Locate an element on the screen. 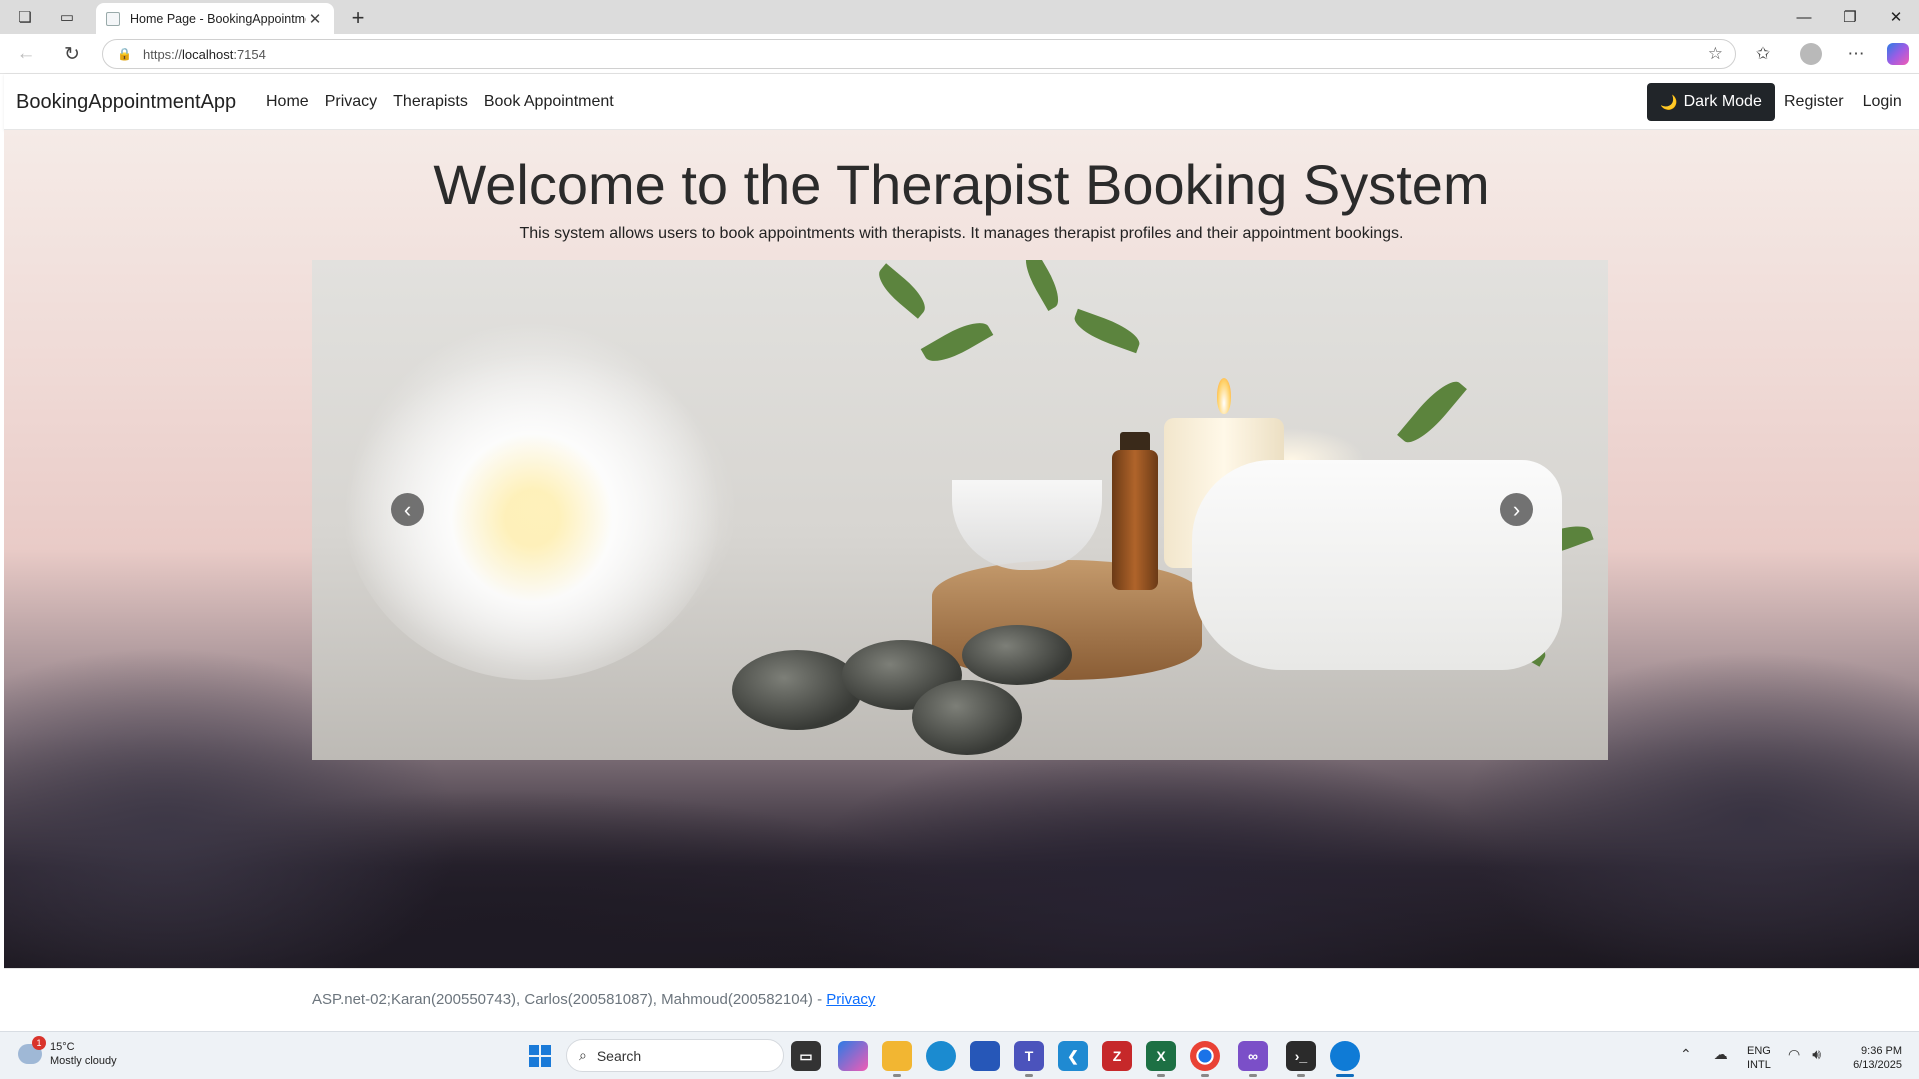 Image resolution: width=1919 pixels, height=1079 pixels. onedrive-icon: ☁ is located at coordinates (1721, 1054).